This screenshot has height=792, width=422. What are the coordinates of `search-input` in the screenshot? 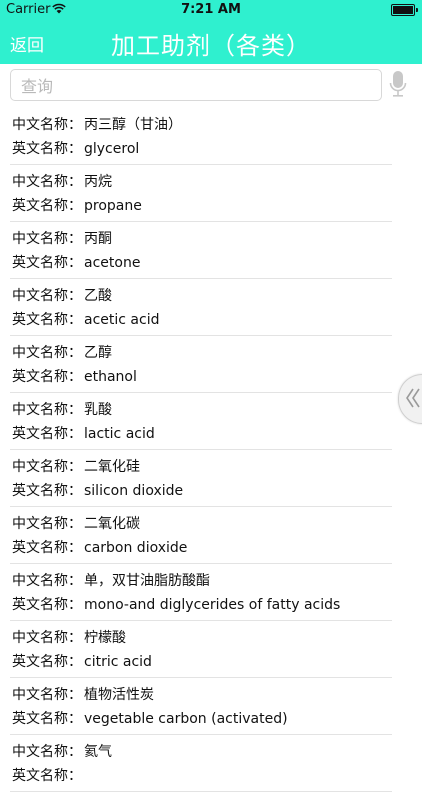 It's located at (196, 86).